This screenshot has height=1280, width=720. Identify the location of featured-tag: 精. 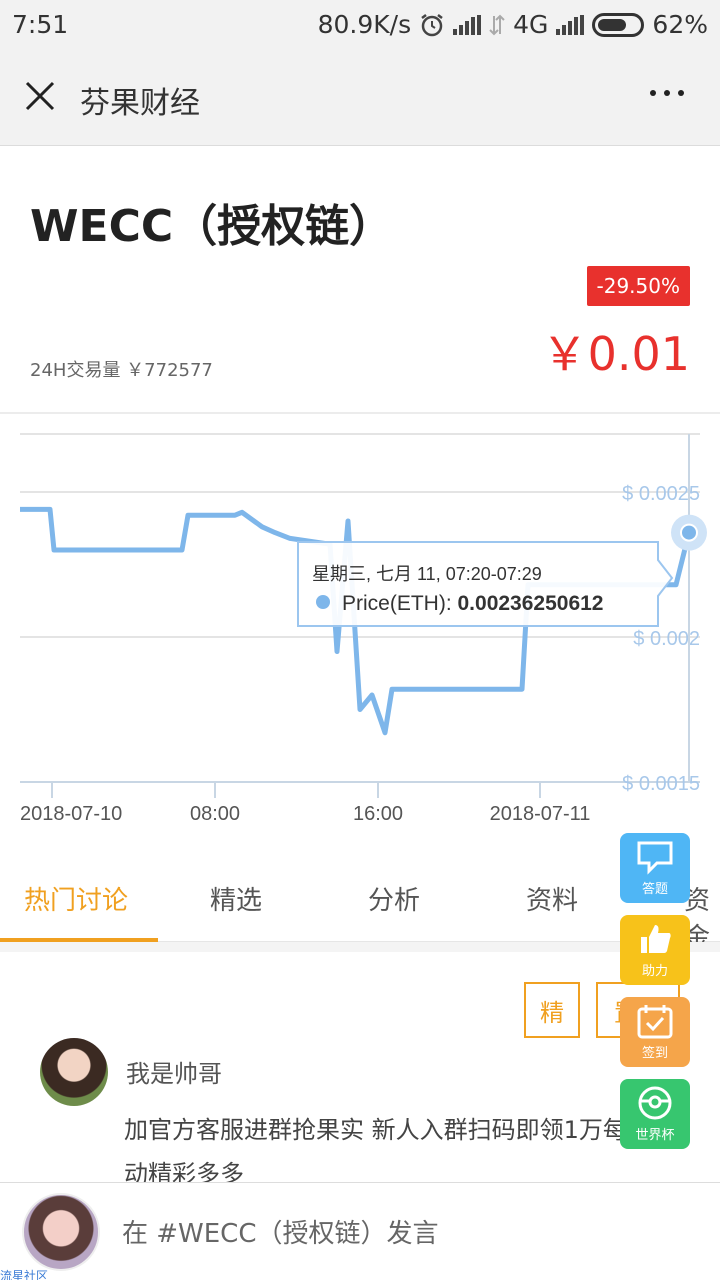
(552, 1010).